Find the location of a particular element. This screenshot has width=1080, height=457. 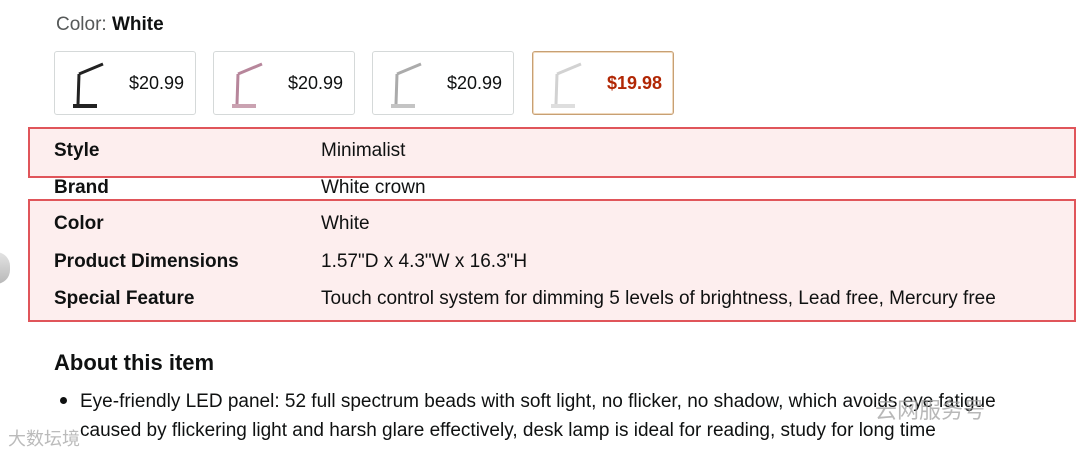

spec-value: White crown is located at coordinates (373, 187).